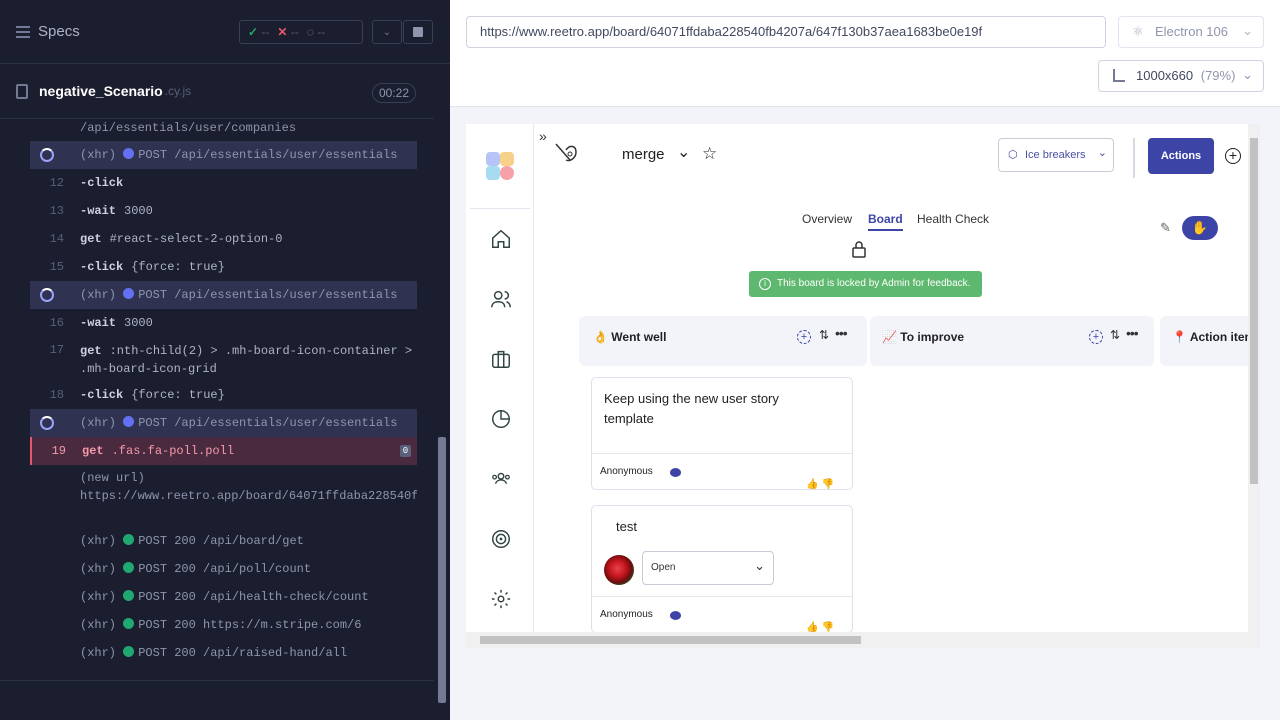 The image size is (1280, 720). I want to click on app-sidebar, so click(500, 379).